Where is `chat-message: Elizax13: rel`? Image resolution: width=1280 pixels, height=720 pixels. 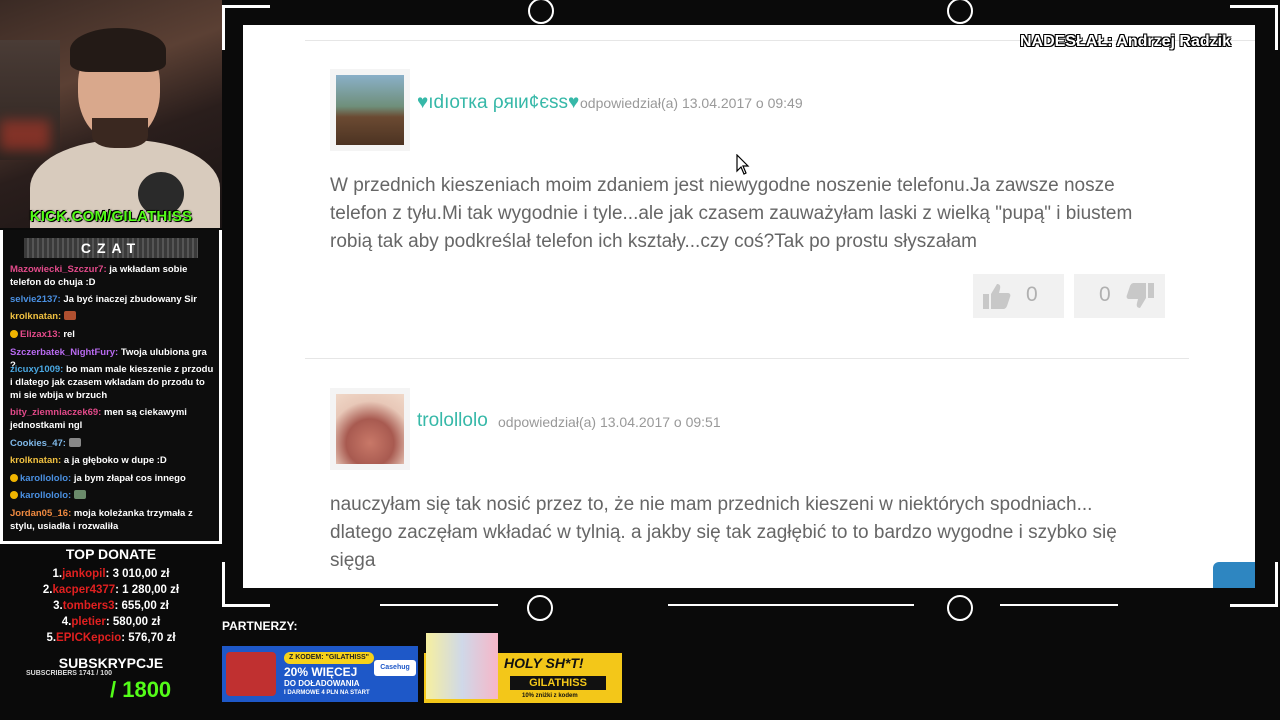
chat-message: Elizax13: rel is located at coordinates (112, 334).